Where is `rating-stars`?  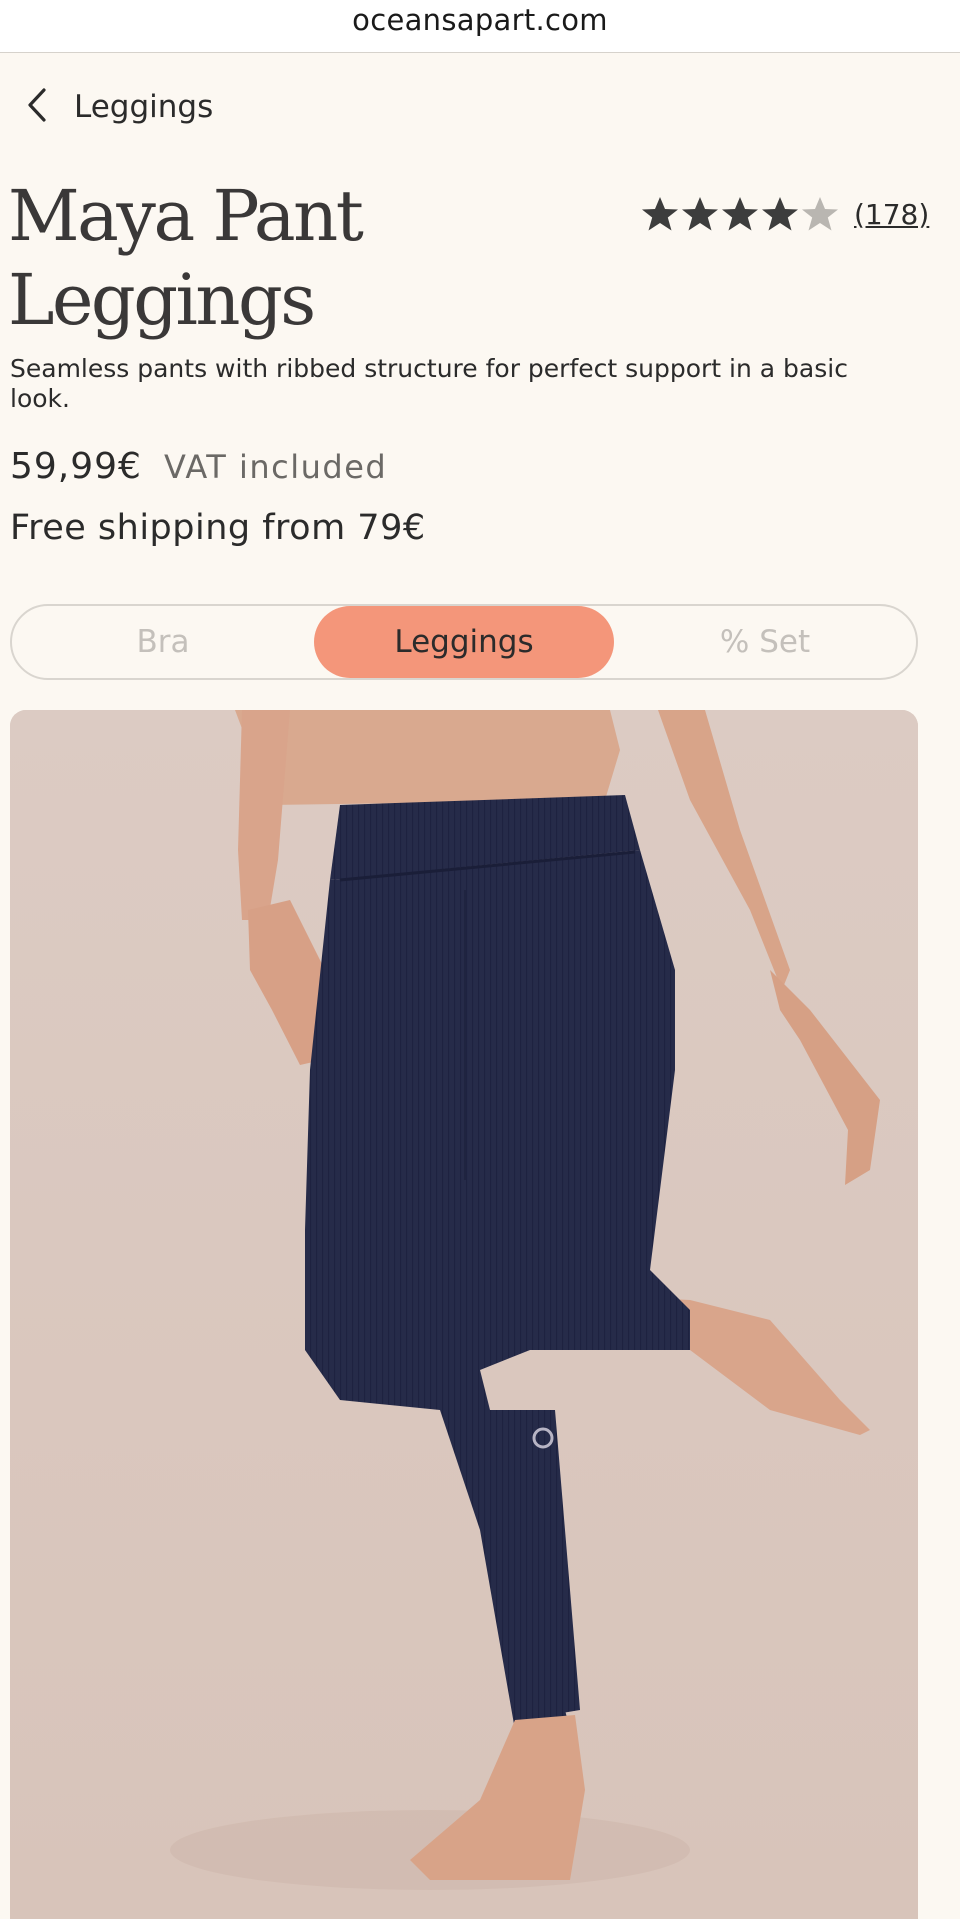
rating-stars is located at coordinates (740, 214).